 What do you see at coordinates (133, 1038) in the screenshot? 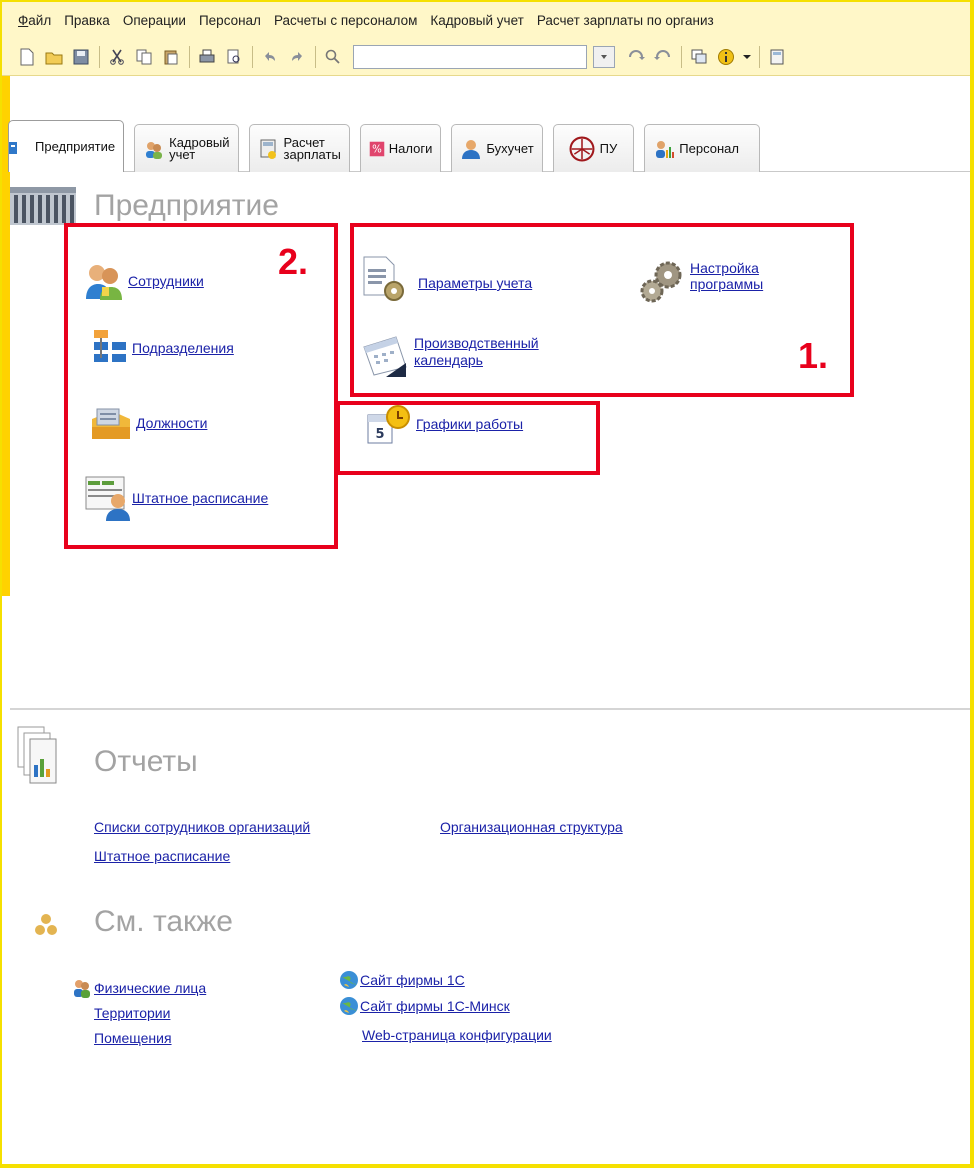
I see `rooms-link: Помещения` at bounding box center [133, 1038].